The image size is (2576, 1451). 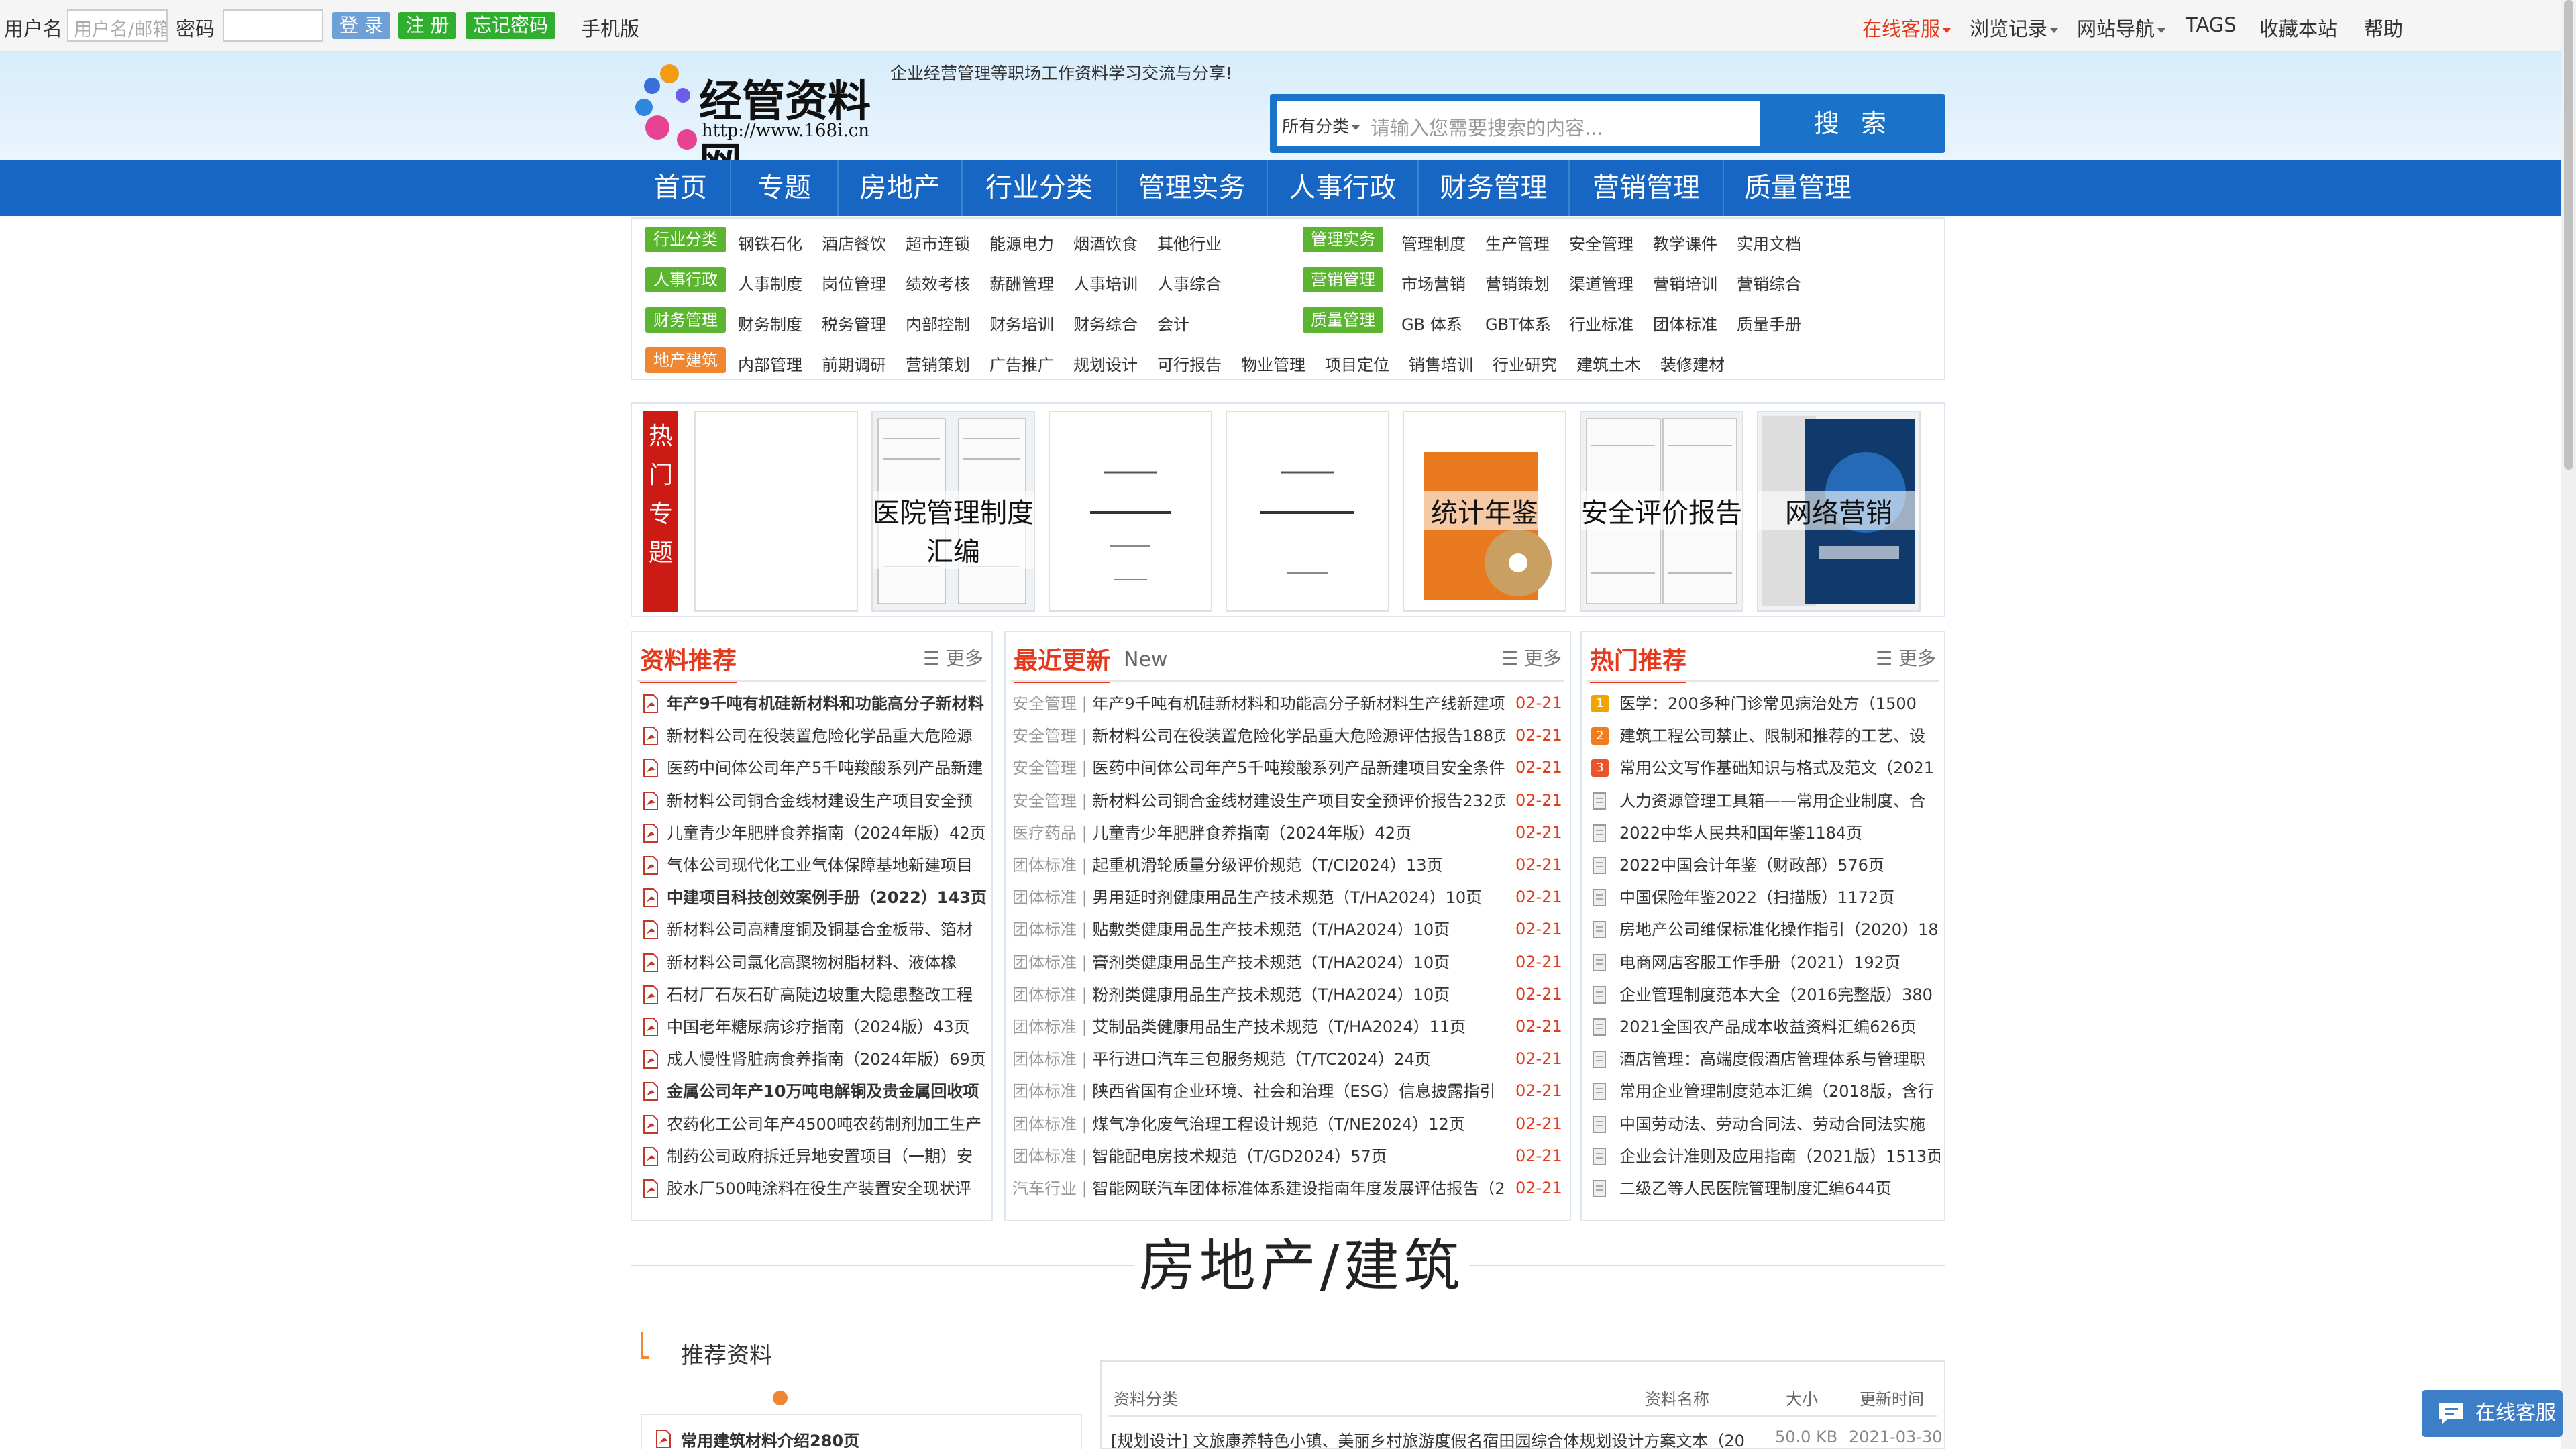 I want to click on recommend-item: 新材料公司铜合金线材建设生产项目安全预, so click(x=828, y=801).